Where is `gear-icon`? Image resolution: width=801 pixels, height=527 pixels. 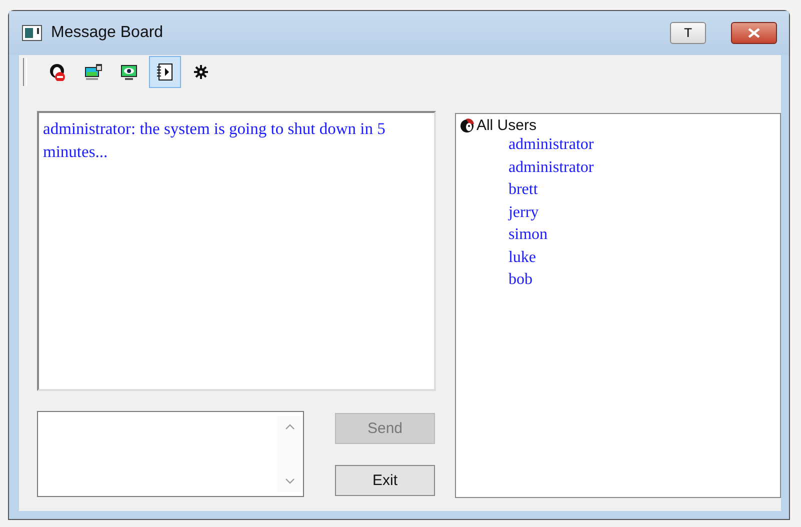 gear-icon is located at coordinates (201, 72).